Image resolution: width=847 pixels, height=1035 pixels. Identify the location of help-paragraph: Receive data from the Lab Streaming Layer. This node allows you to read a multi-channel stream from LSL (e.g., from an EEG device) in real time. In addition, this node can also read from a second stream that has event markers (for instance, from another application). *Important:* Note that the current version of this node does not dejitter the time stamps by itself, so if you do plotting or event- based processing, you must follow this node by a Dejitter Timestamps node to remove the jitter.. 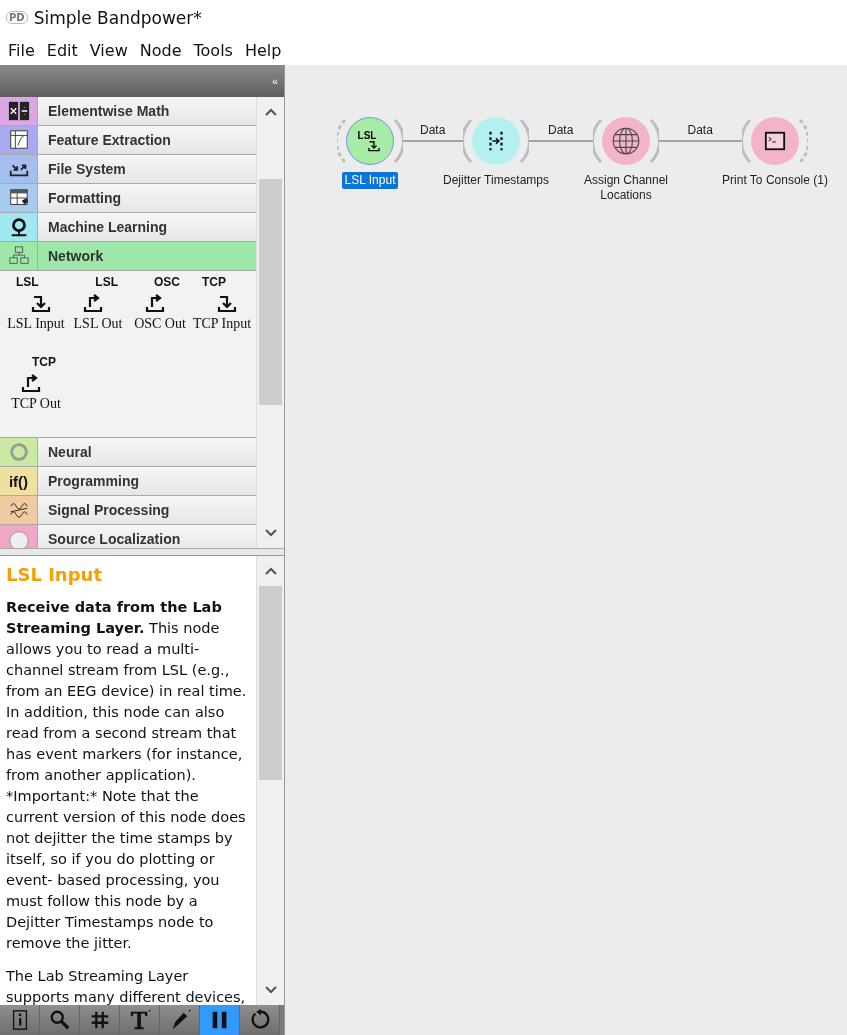
(127, 775).